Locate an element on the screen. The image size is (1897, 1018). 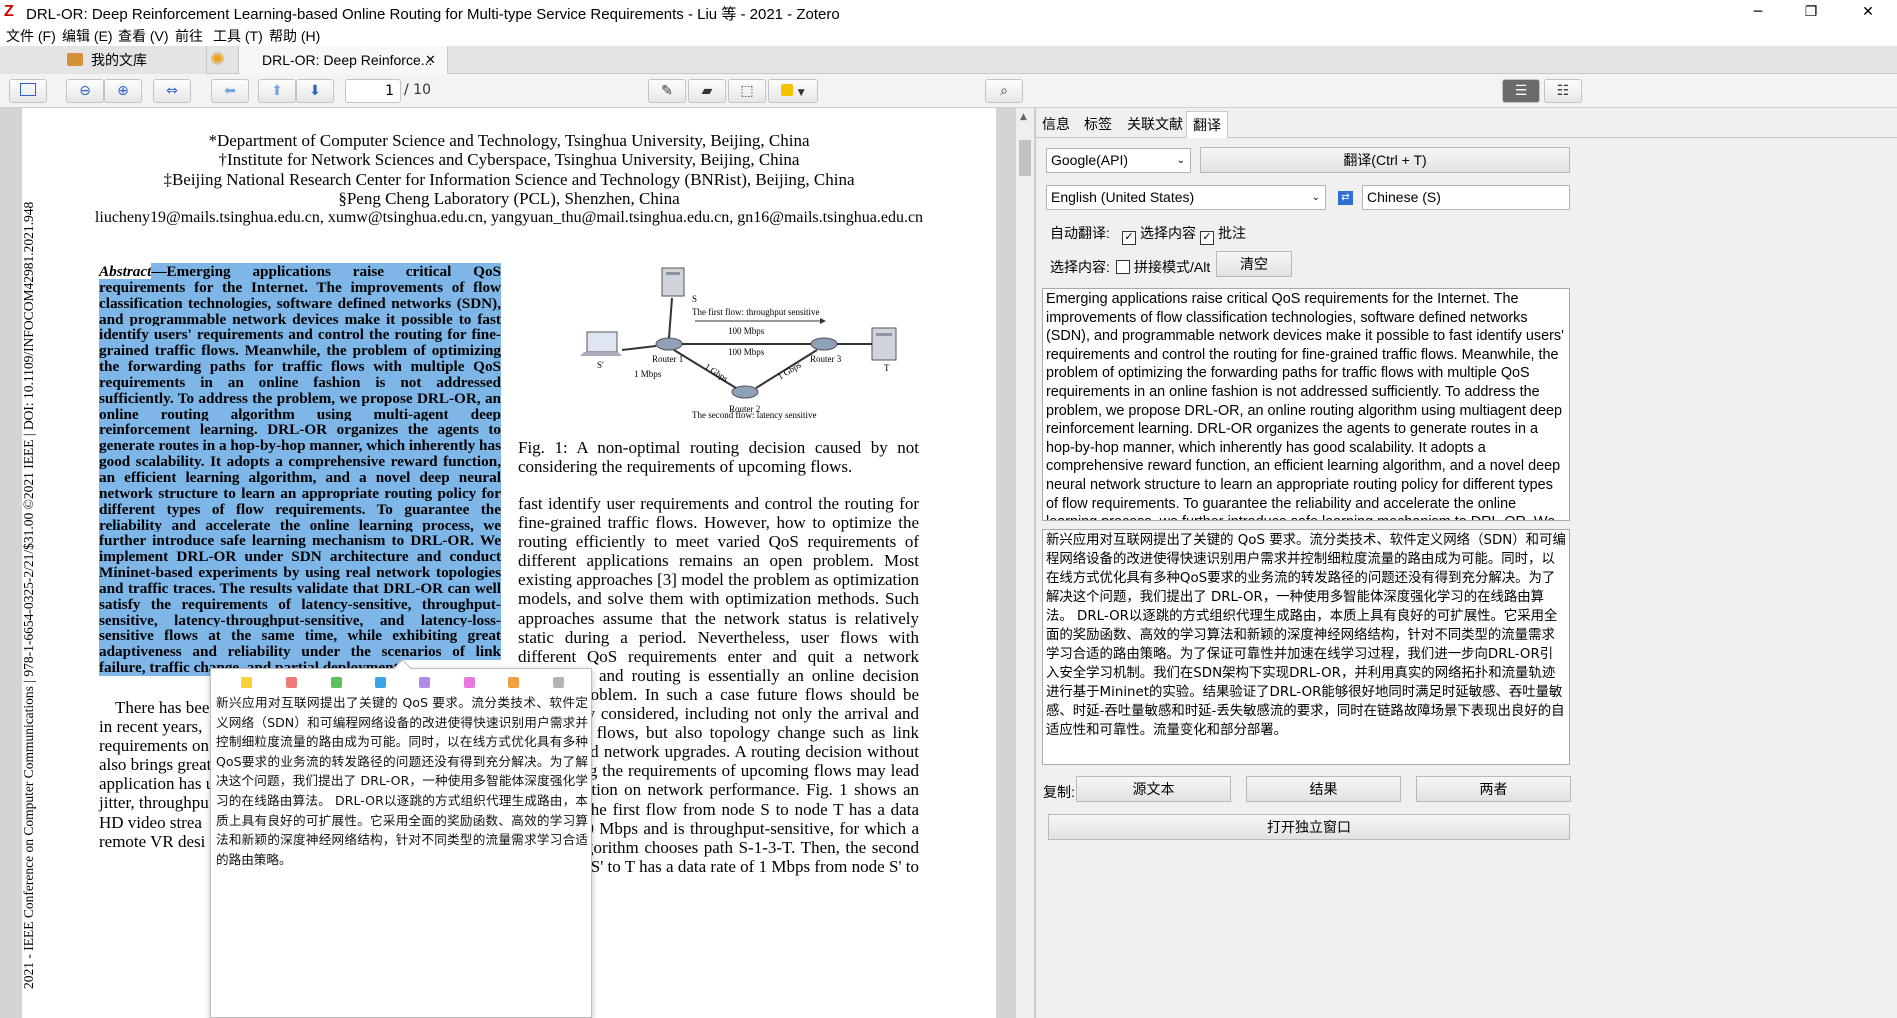
minimize-button: ─ is located at coordinates (1758, 12).